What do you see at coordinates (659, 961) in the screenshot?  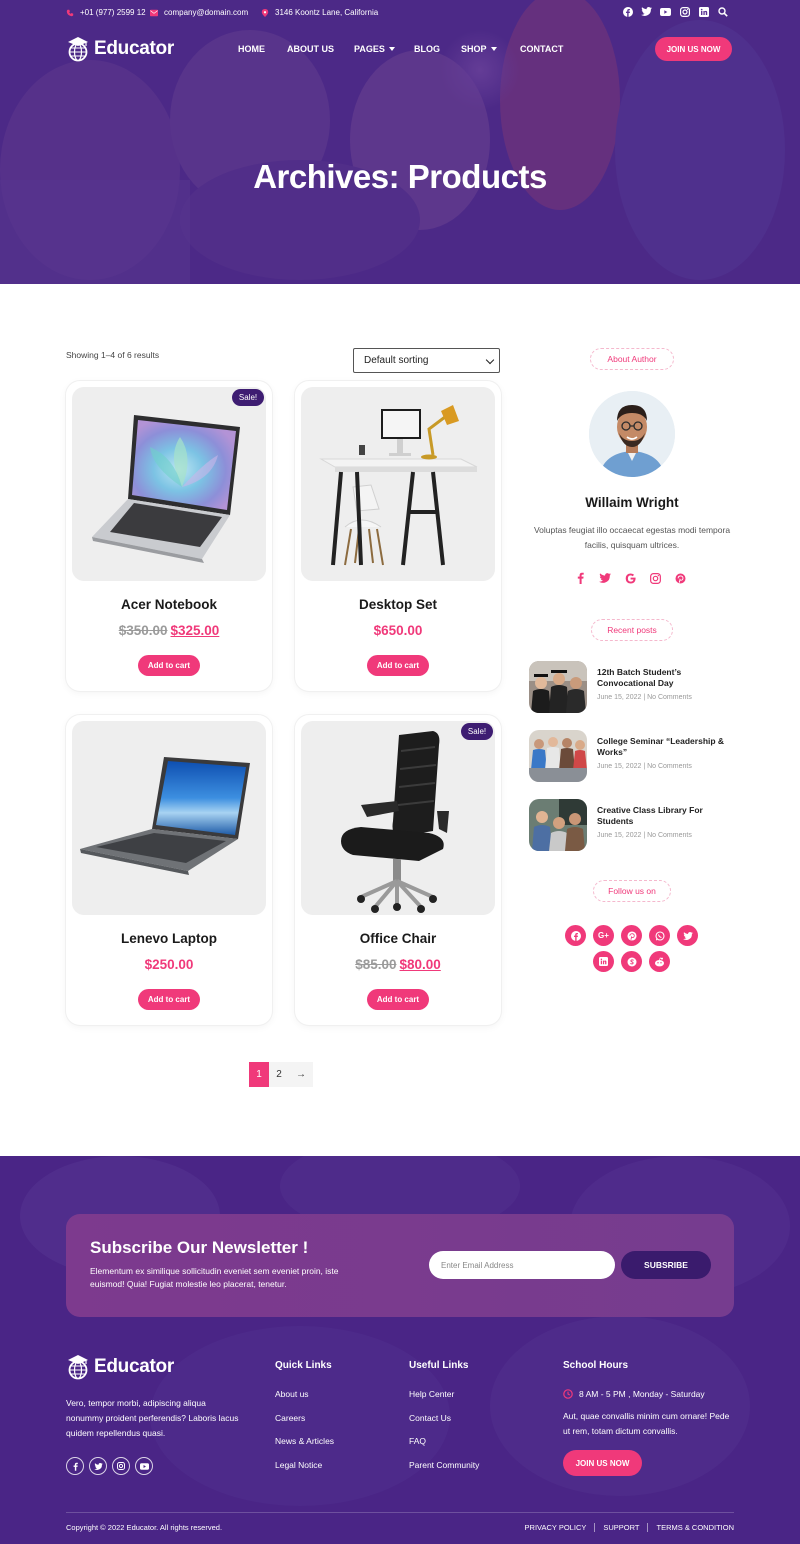 I see `reddit-icon` at bounding box center [659, 961].